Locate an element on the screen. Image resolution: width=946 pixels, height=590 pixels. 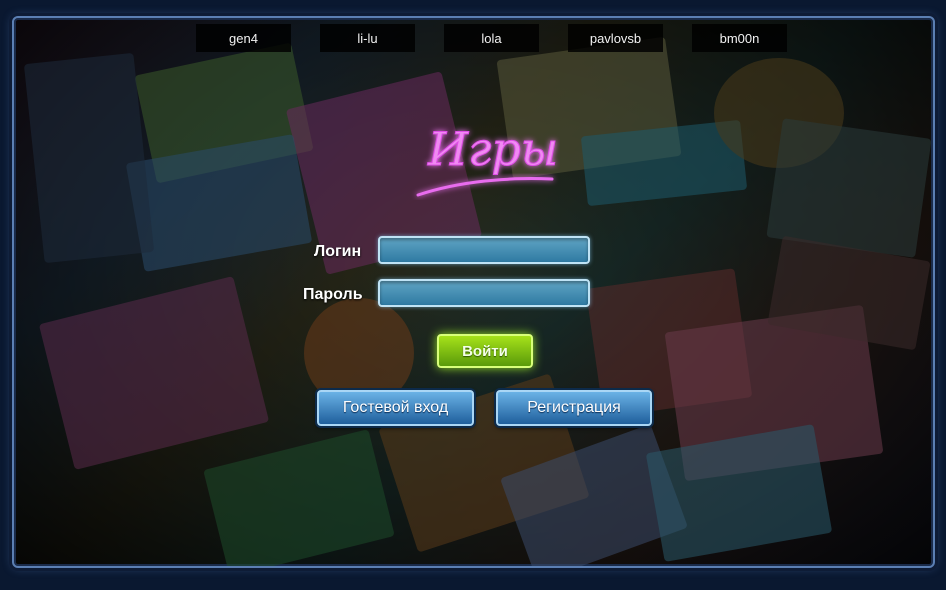
logo-text: Игры is located at coordinates (492, 149).